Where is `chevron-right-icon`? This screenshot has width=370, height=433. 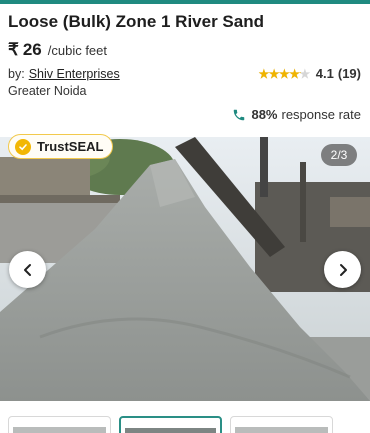 chevron-right-icon is located at coordinates (343, 269).